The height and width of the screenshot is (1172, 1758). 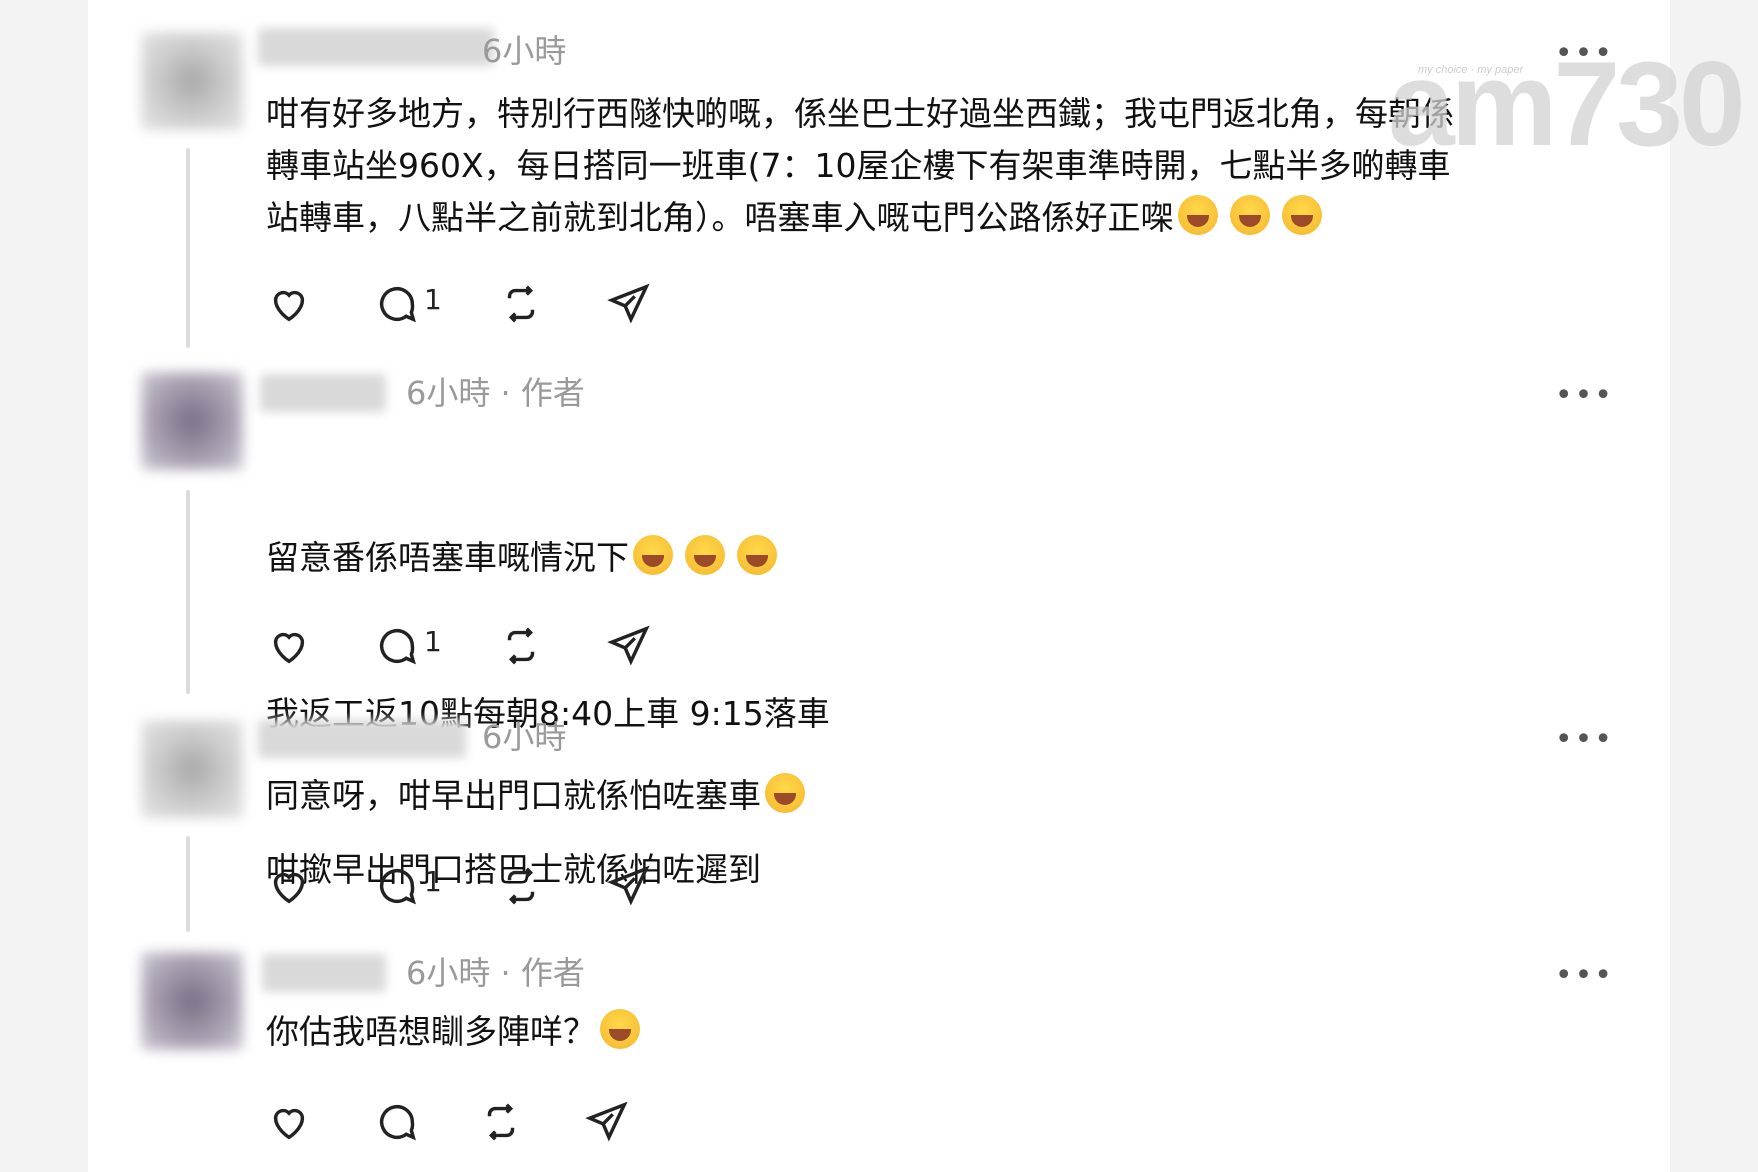 I want to click on am730-watermark-logo: am730, so click(x=1567, y=104).